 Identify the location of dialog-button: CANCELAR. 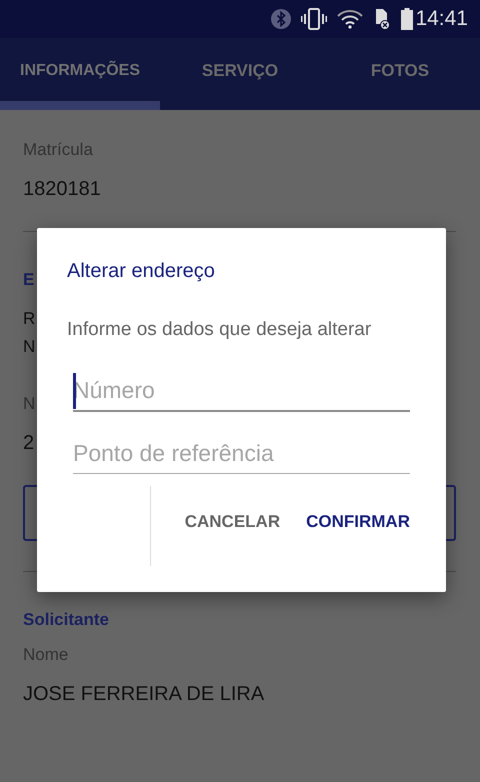
(232, 522).